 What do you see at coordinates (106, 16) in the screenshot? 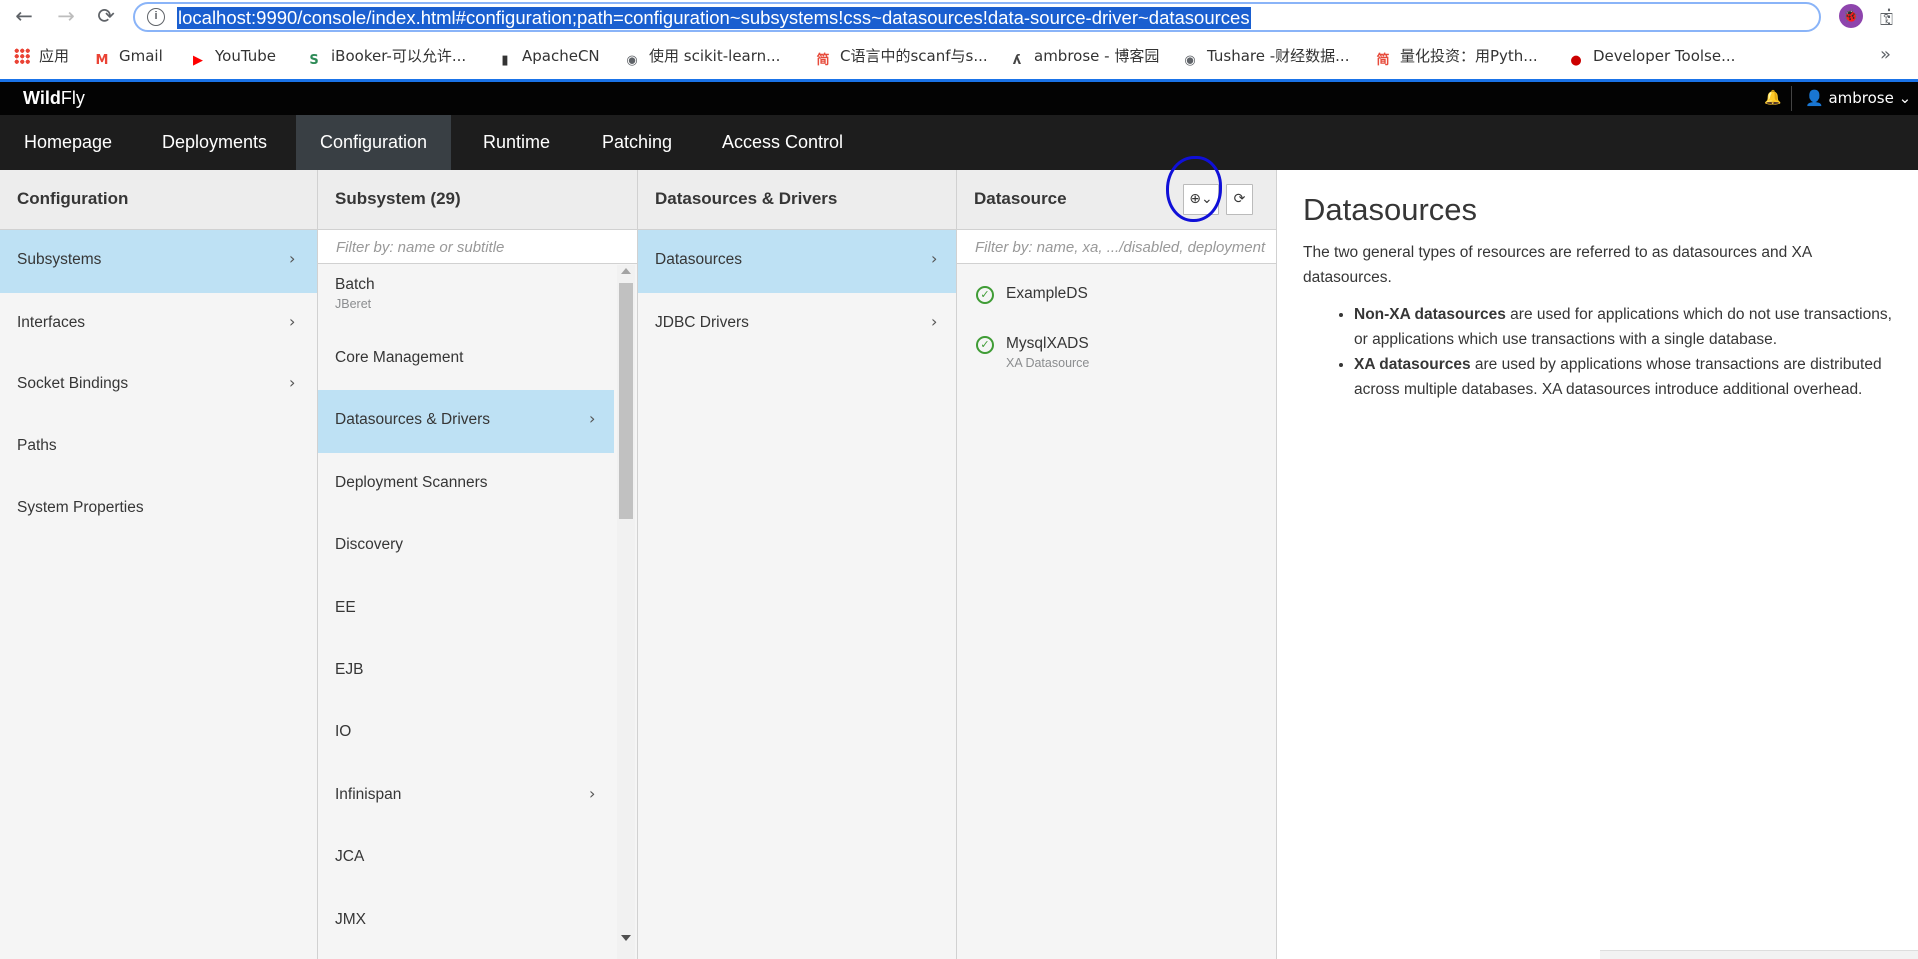
I see `reload-button: ⟳` at bounding box center [106, 16].